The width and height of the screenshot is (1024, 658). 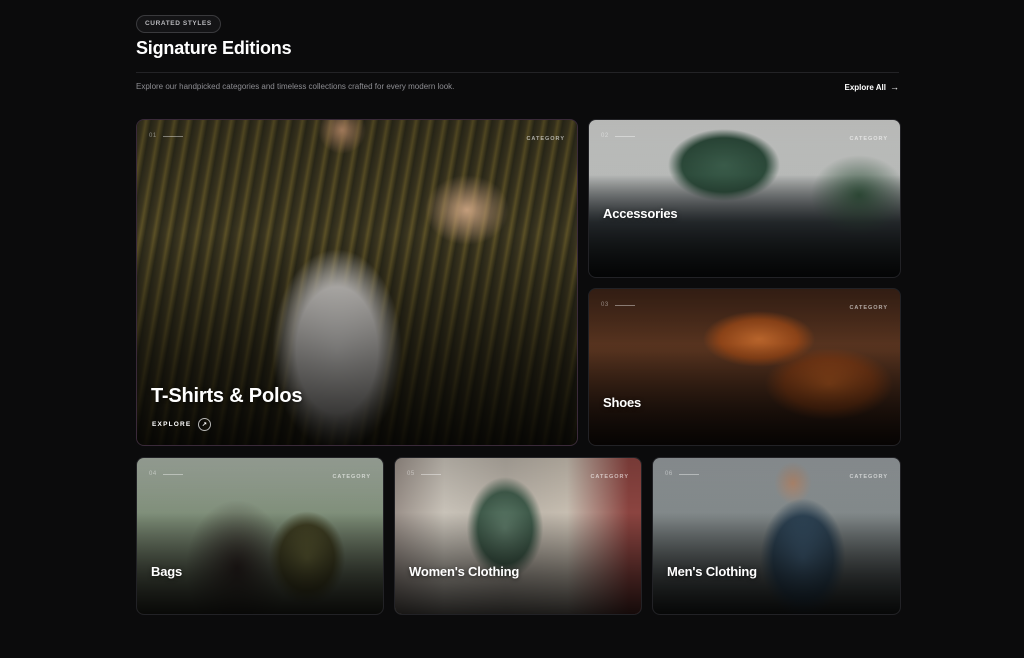 I want to click on category-title: Men's Clothing, so click(x=712, y=571).